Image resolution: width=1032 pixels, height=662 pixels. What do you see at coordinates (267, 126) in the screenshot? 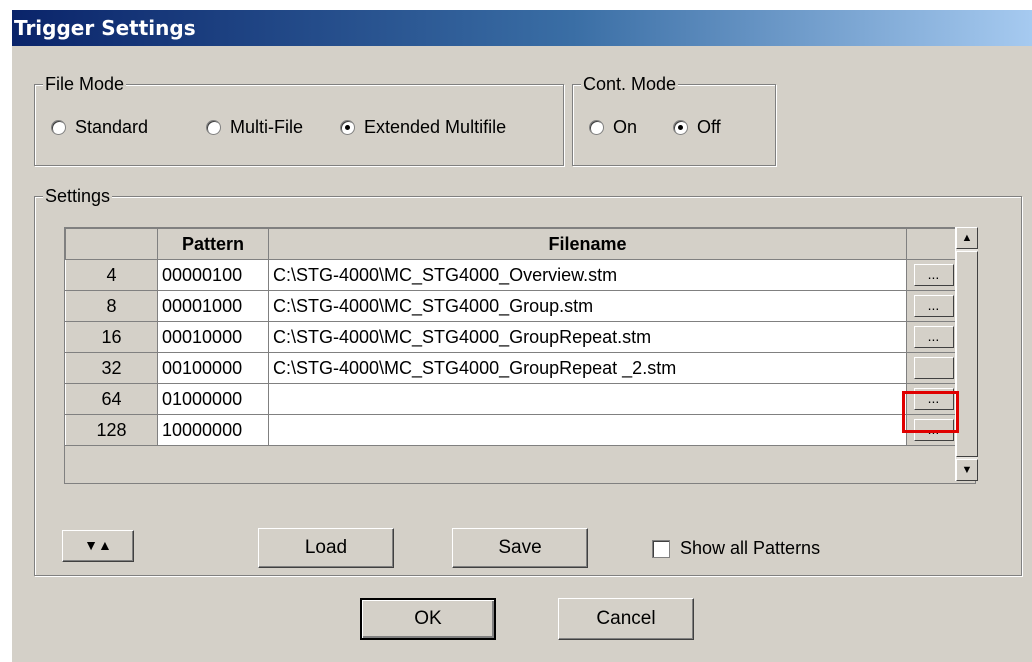
I see `radio-multi-file-label: Multi-File` at bounding box center [267, 126].